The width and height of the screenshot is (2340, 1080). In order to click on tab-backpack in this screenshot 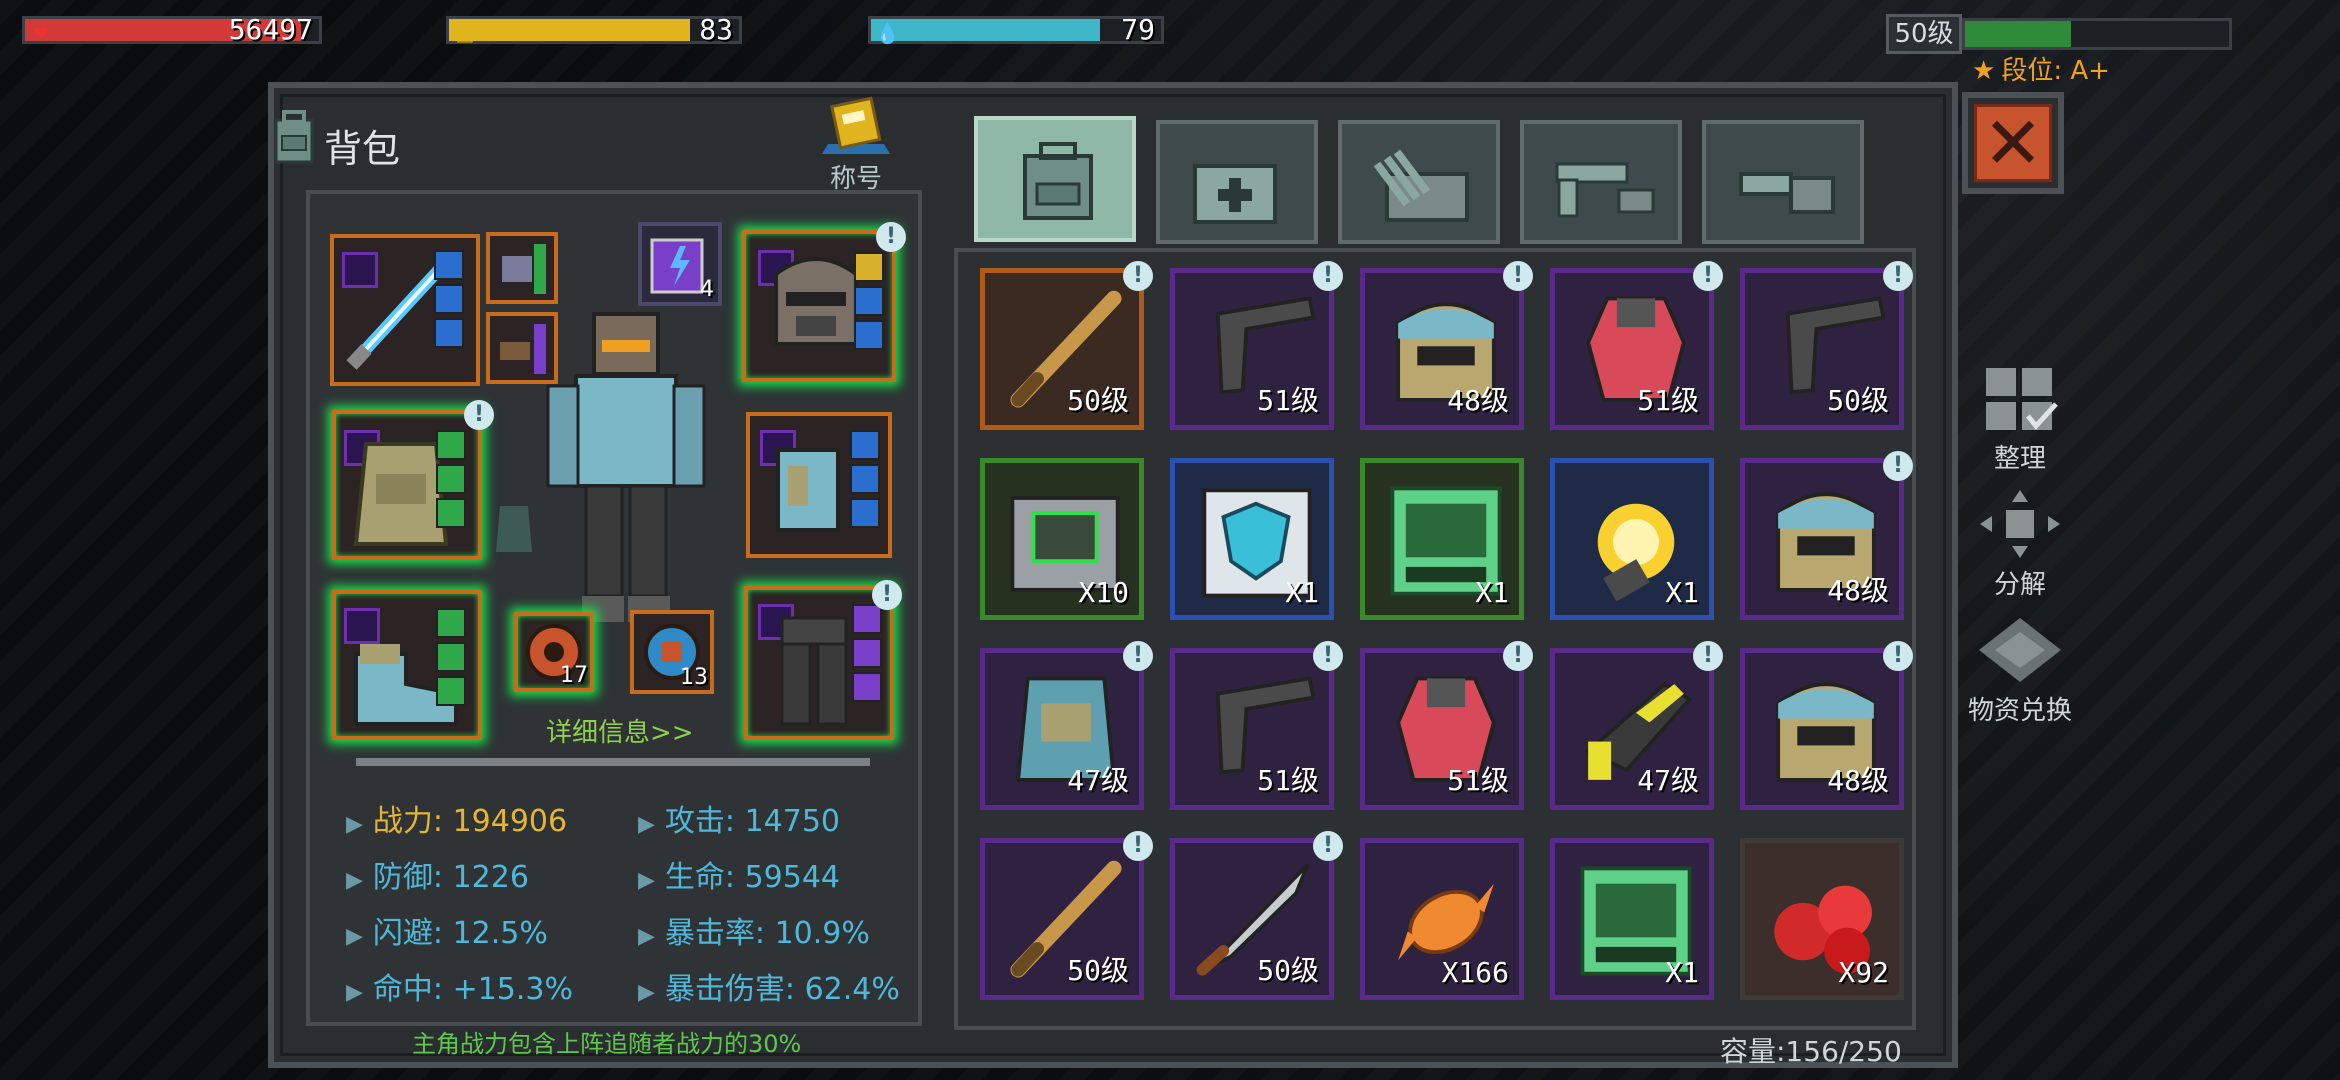, I will do `click(1055, 179)`.